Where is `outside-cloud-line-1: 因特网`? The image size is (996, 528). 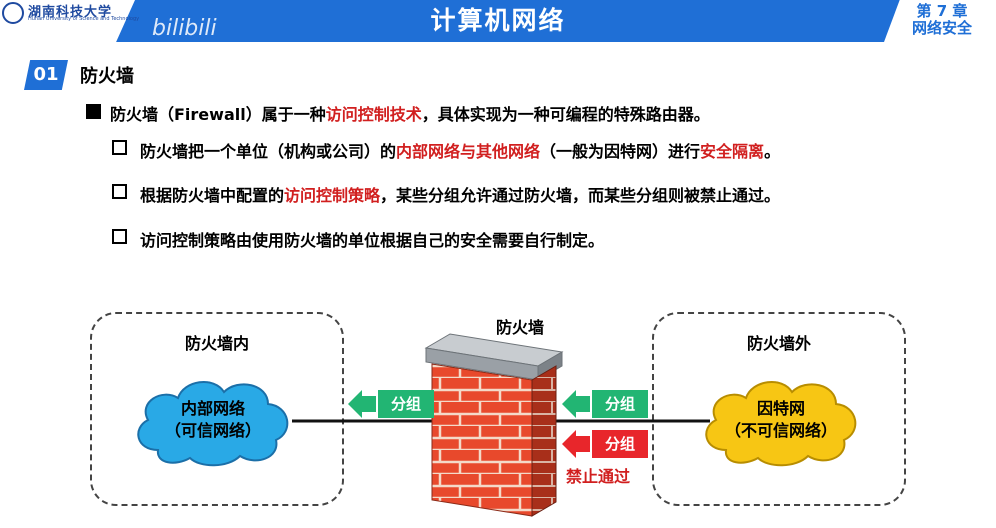 outside-cloud-line-1: 因特网 is located at coordinates (780, 408).